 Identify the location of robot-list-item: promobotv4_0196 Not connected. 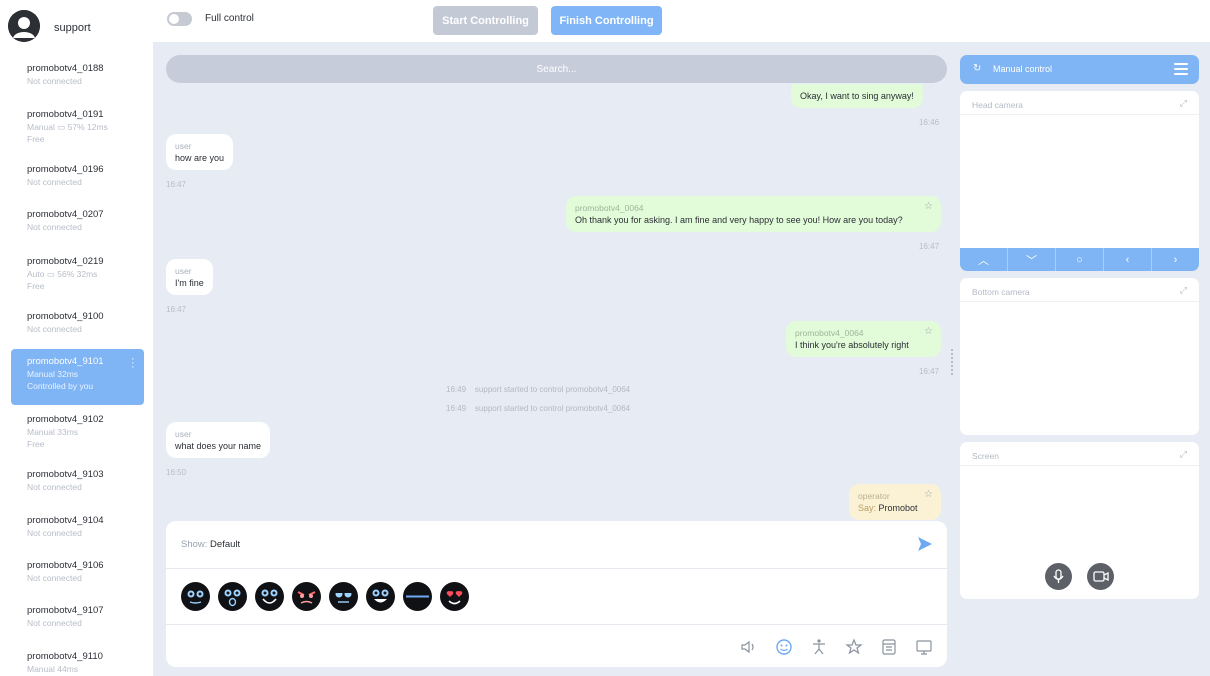
(77, 172).